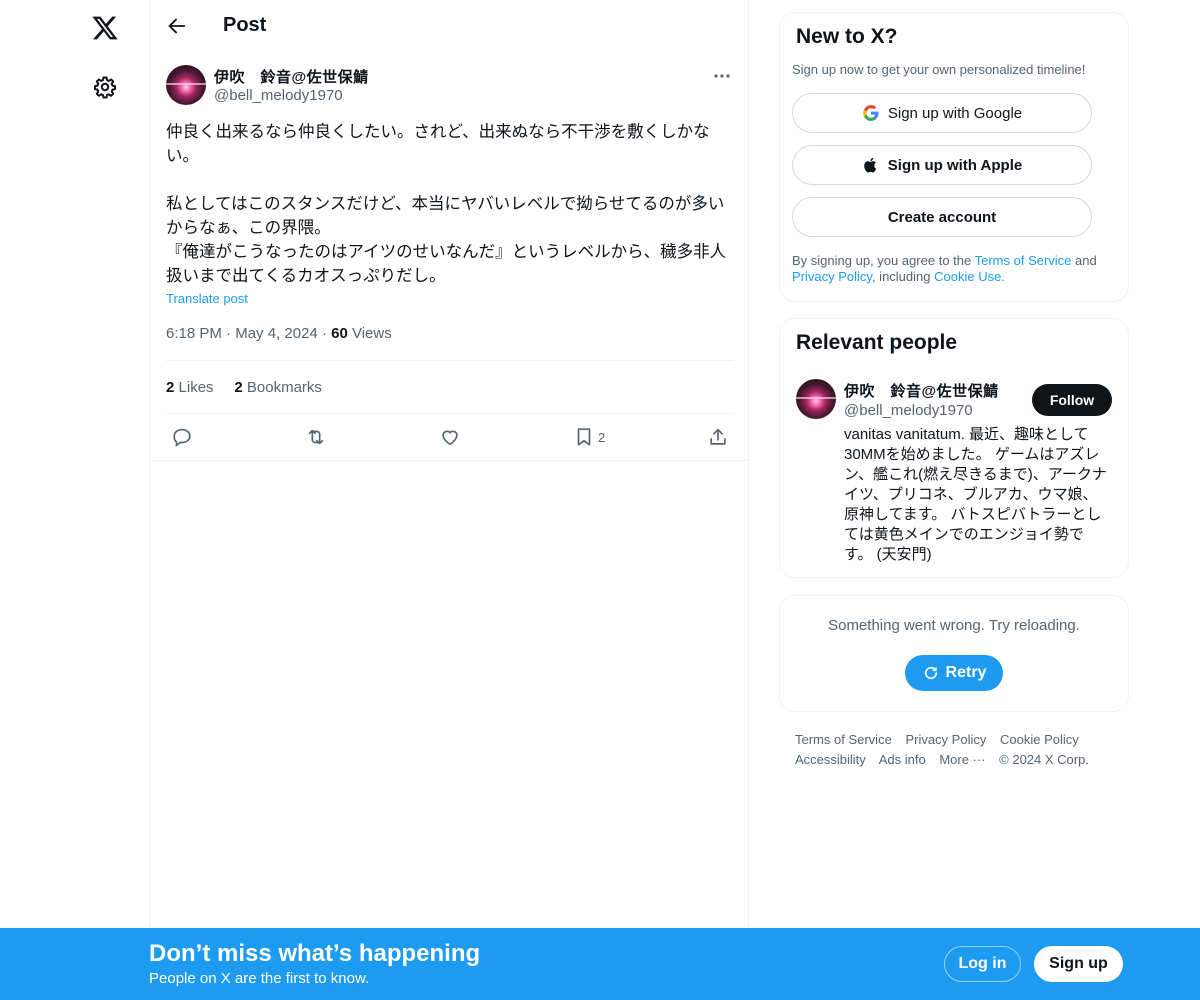  I want to click on create-account-button: Create account, so click(942, 217).